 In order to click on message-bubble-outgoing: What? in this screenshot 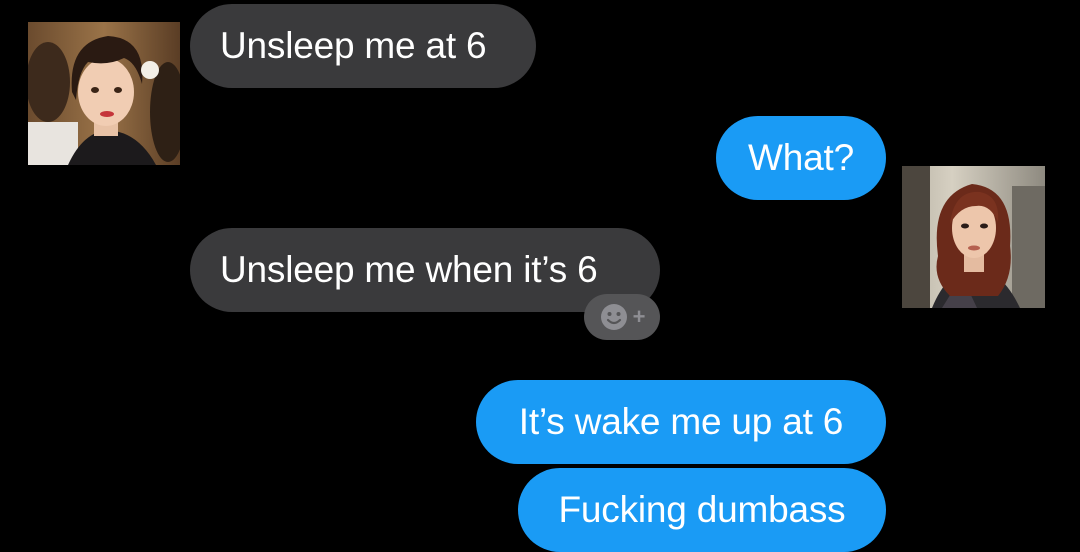, I will do `click(801, 158)`.